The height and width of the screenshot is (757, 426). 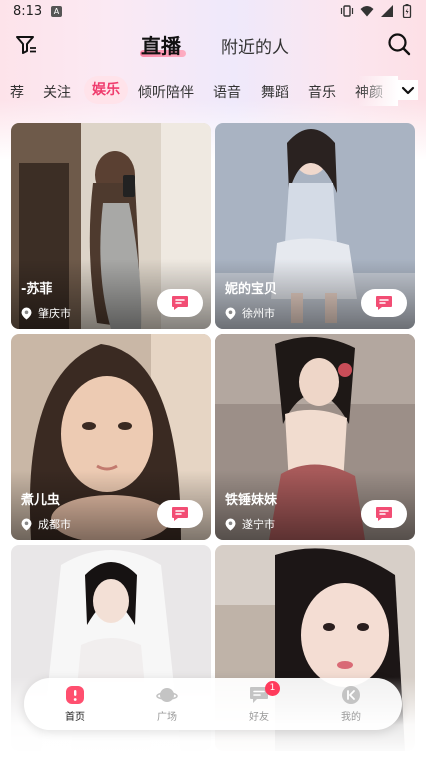 I want to click on filter-icon, so click(x=26, y=45).